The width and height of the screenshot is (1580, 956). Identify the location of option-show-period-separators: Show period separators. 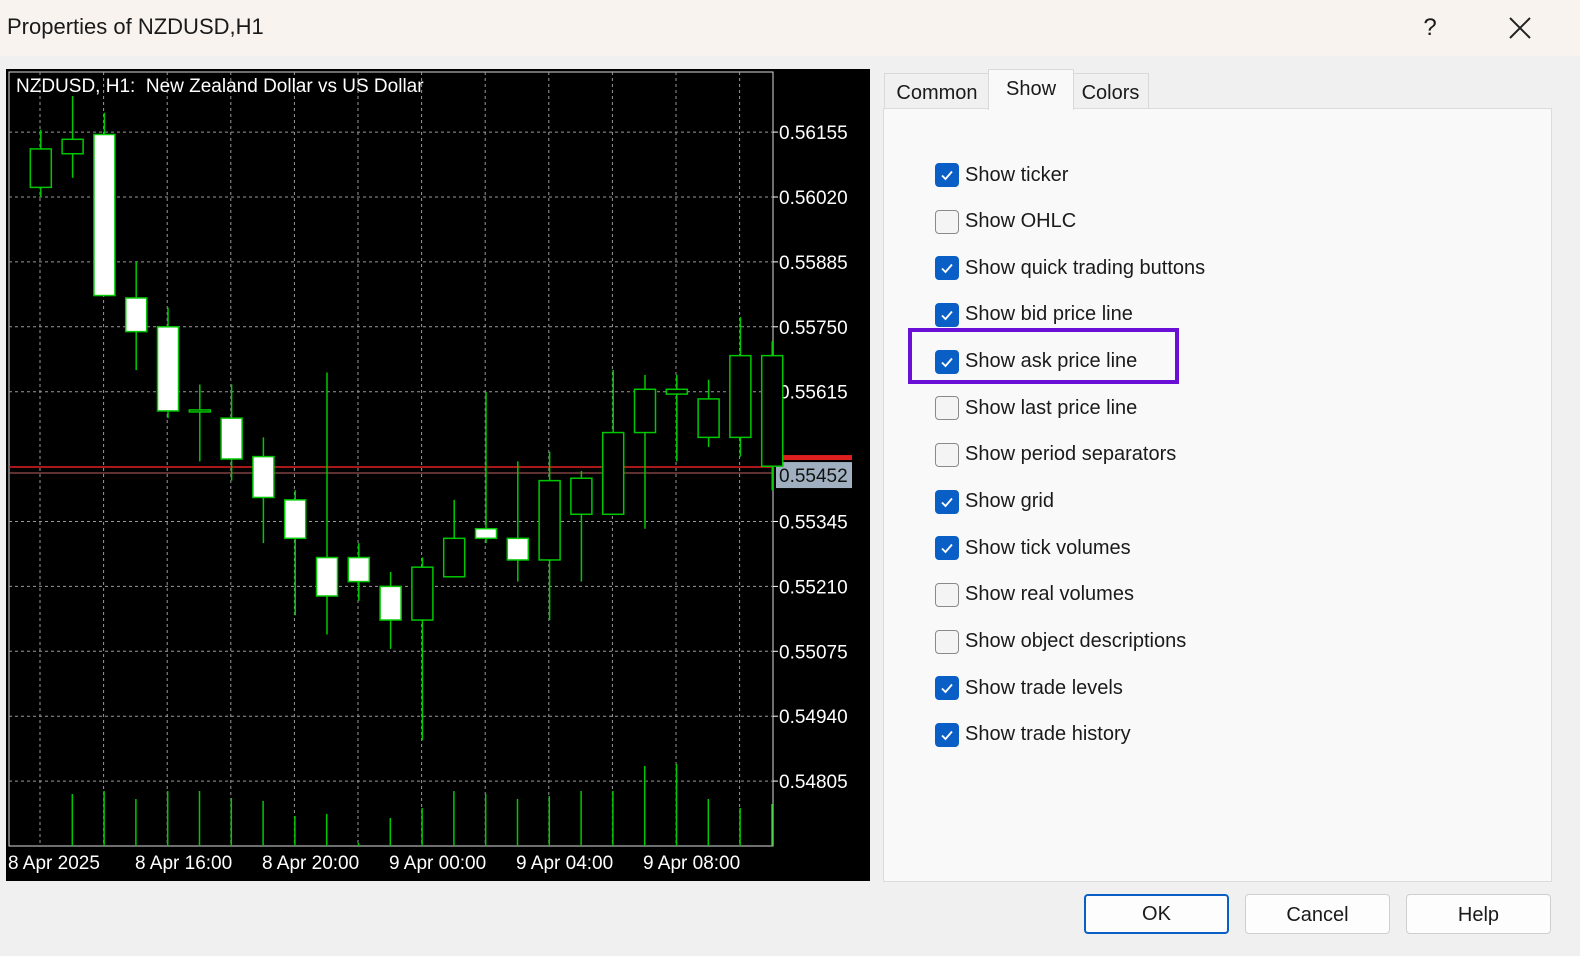
(1055, 455).